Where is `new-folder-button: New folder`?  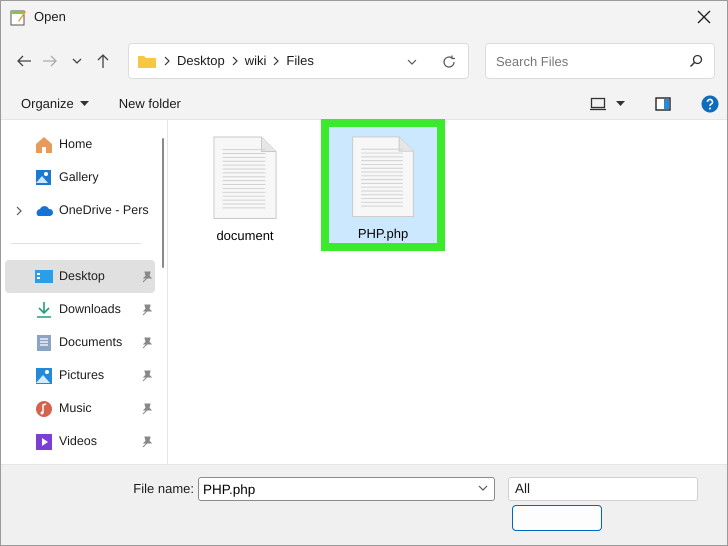
new-folder-button: New folder is located at coordinates (149, 104).